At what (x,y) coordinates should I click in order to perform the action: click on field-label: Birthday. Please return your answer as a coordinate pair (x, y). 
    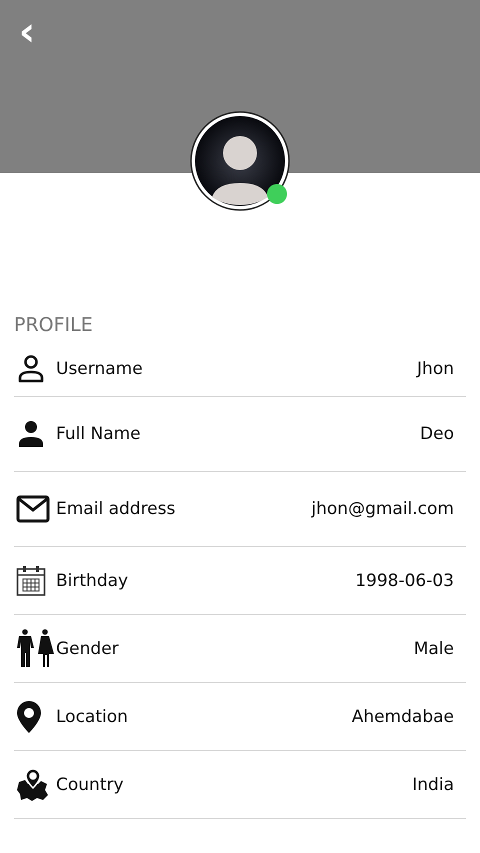
    Looking at the image, I should click on (93, 580).